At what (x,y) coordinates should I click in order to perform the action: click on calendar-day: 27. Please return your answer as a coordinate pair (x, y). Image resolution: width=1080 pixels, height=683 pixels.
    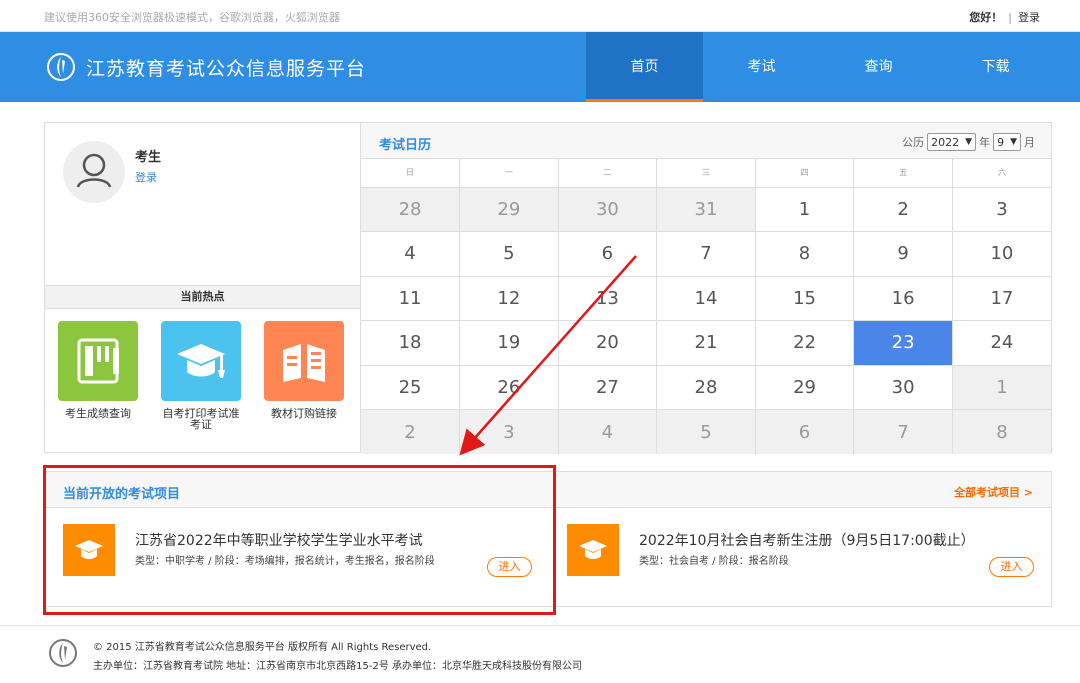
    Looking at the image, I should click on (608, 387).